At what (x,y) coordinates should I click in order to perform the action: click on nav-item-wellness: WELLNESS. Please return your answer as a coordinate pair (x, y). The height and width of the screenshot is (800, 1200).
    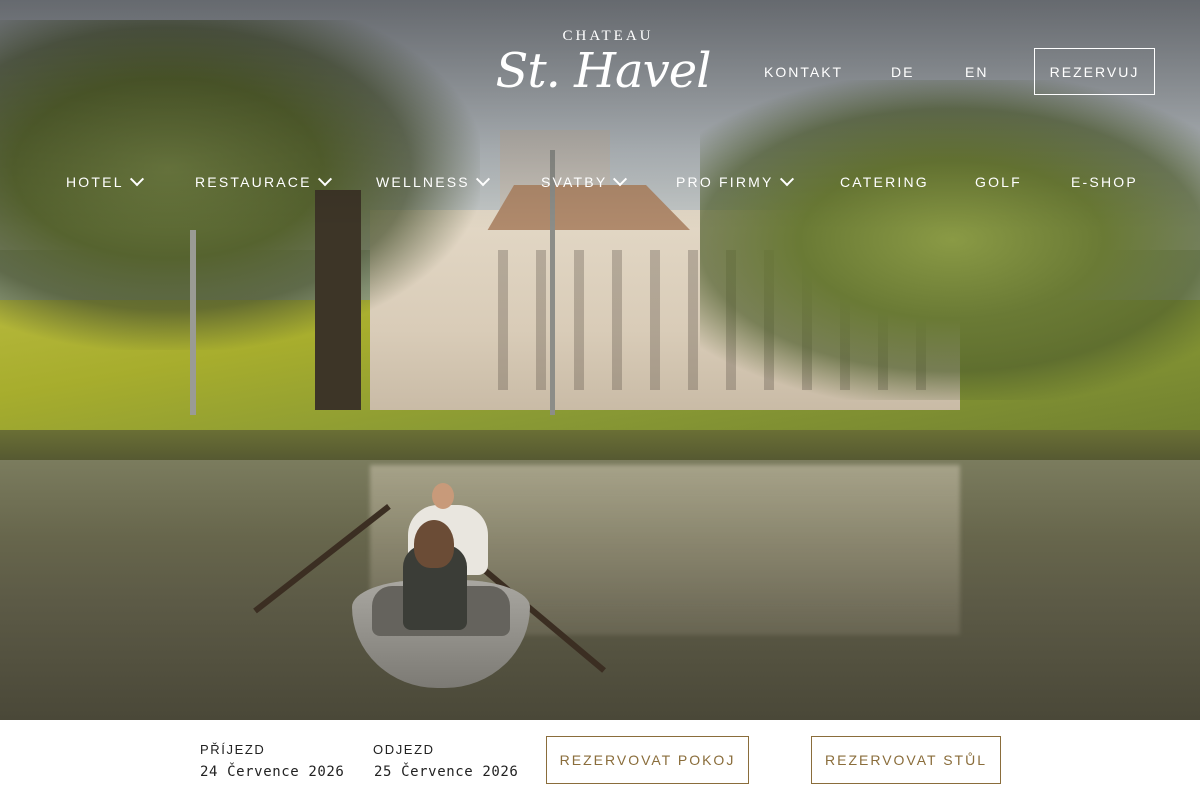
    Looking at the image, I should click on (433, 181).